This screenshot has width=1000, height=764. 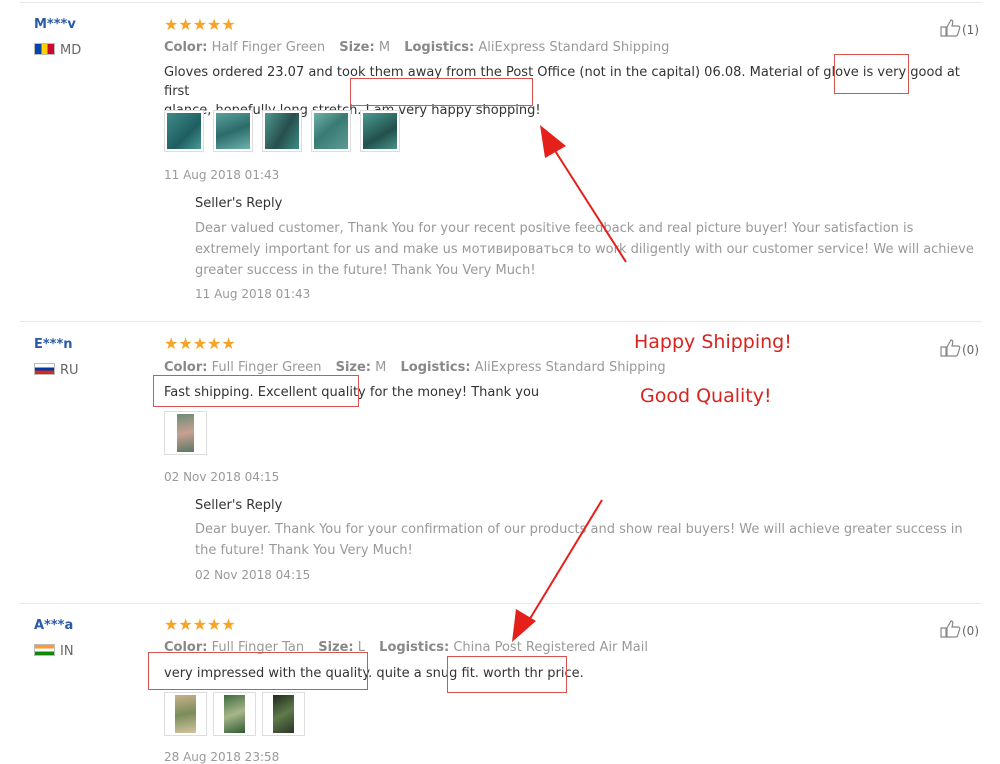 What do you see at coordinates (583, 194) in the screenshot?
I see `arrow-up-icon` at bounding box center [583, 194].